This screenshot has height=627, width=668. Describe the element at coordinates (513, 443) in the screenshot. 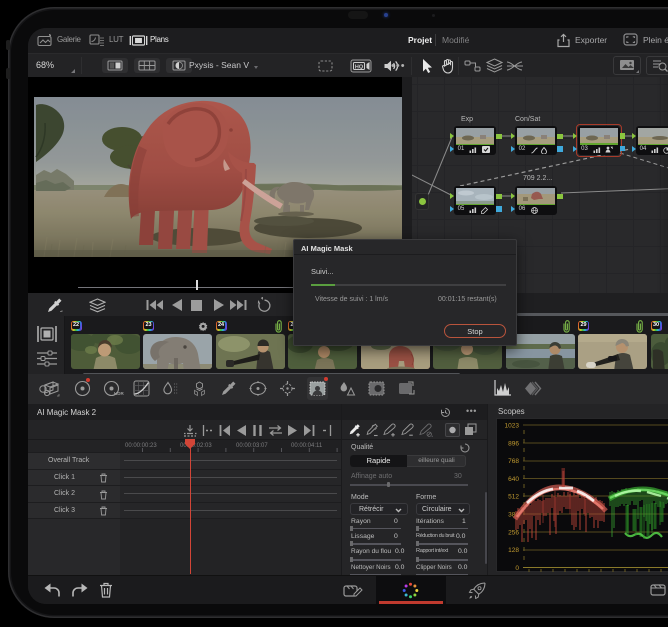

I see `svg-text: 896` at that location.